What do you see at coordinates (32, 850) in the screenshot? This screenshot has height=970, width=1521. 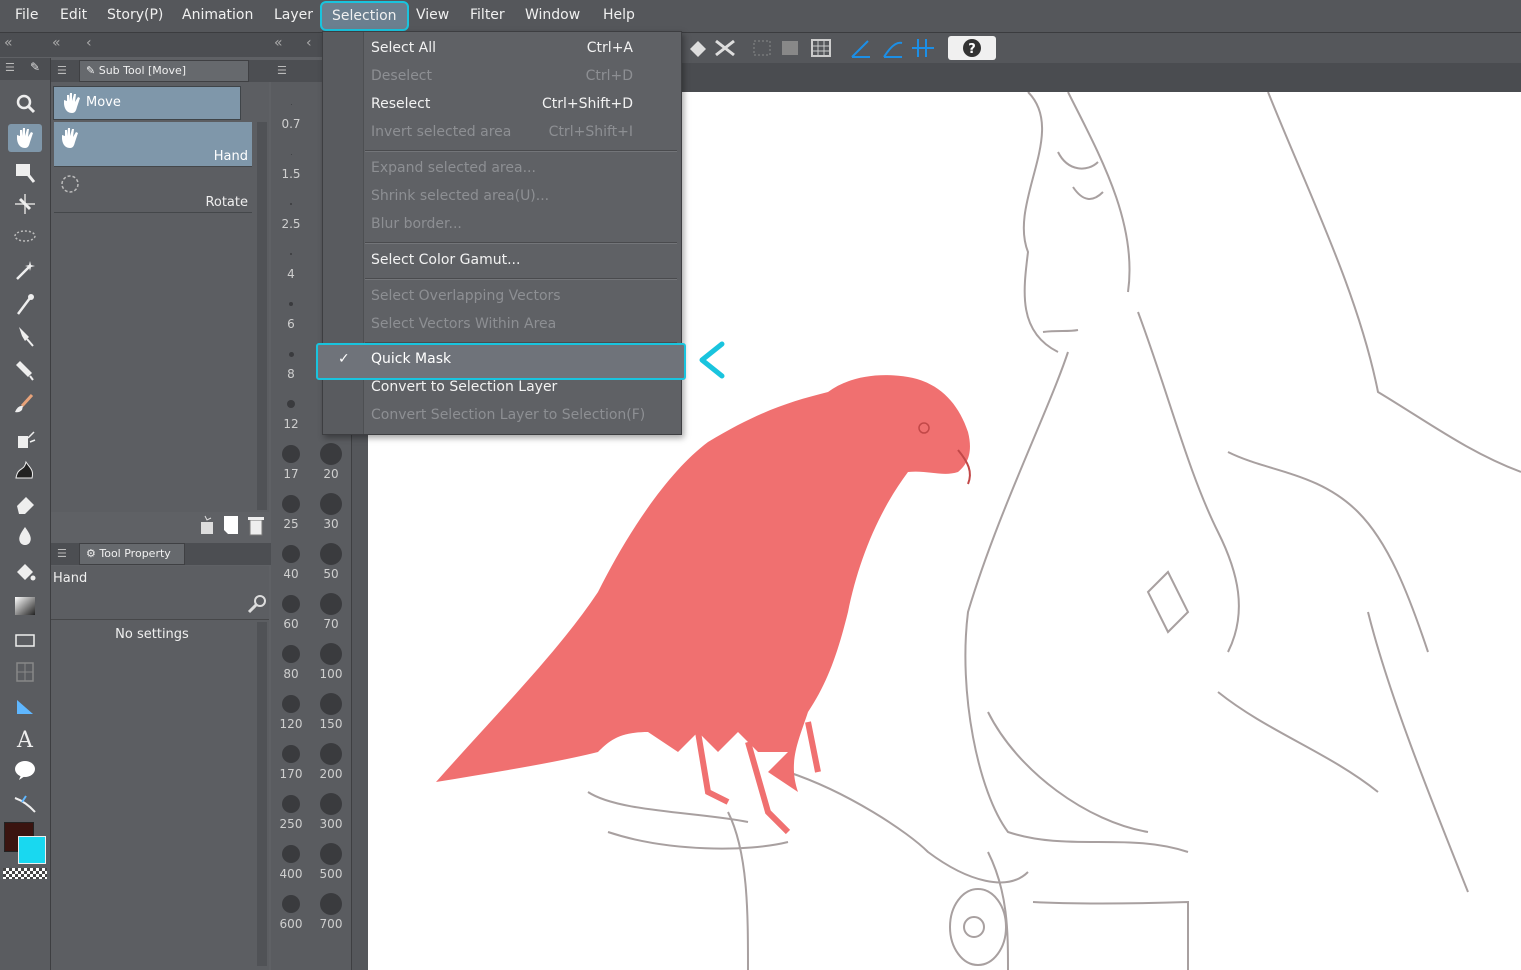 I see `sub-color-swatch` at bounding box center [32, 850].